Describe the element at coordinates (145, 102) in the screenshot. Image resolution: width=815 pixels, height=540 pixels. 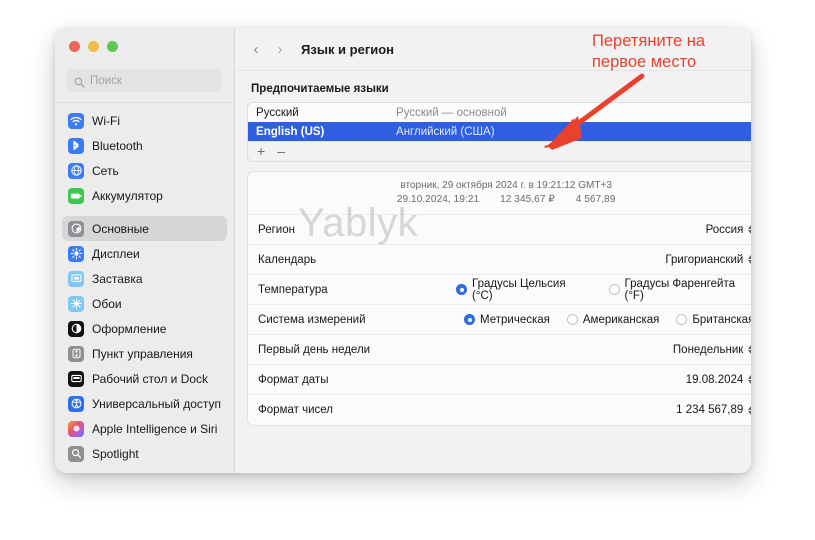
I see `sidebar-divider` at that location.